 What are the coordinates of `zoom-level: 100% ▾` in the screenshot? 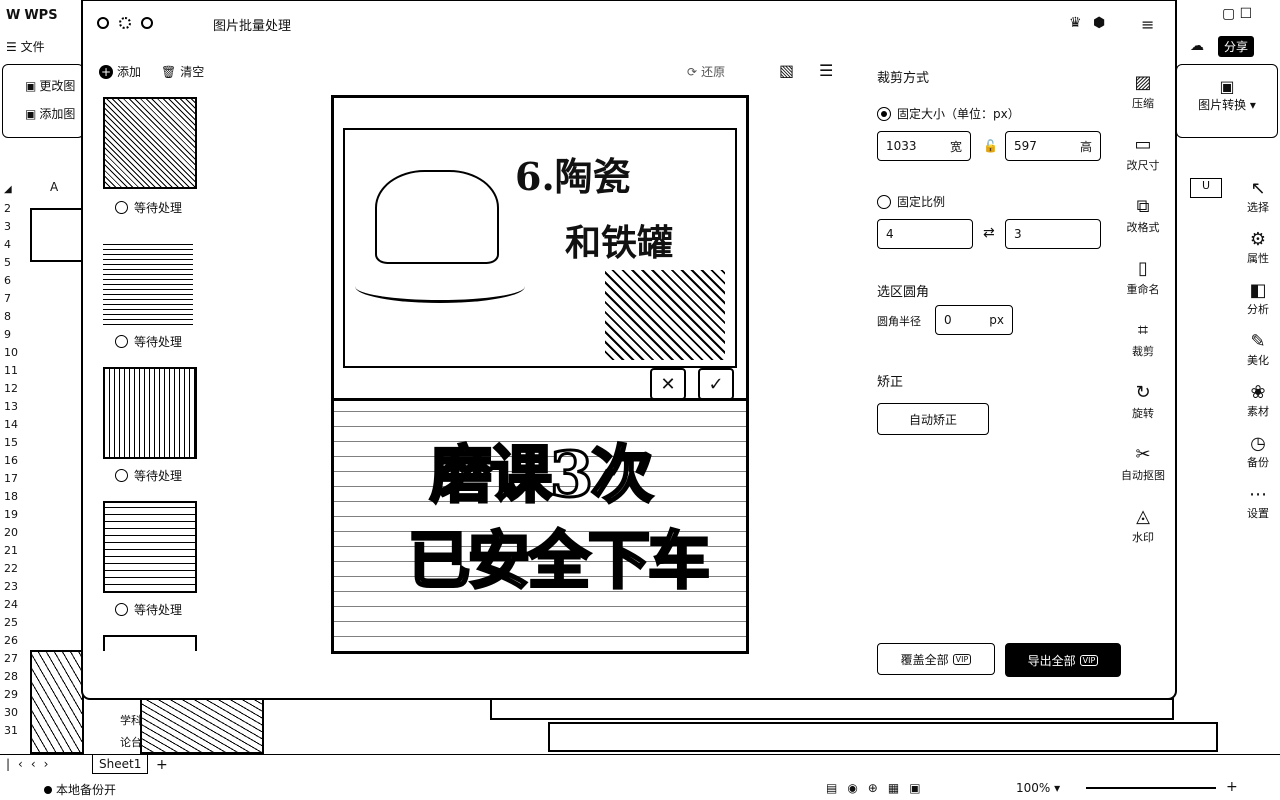 It's located at (1038, 788).